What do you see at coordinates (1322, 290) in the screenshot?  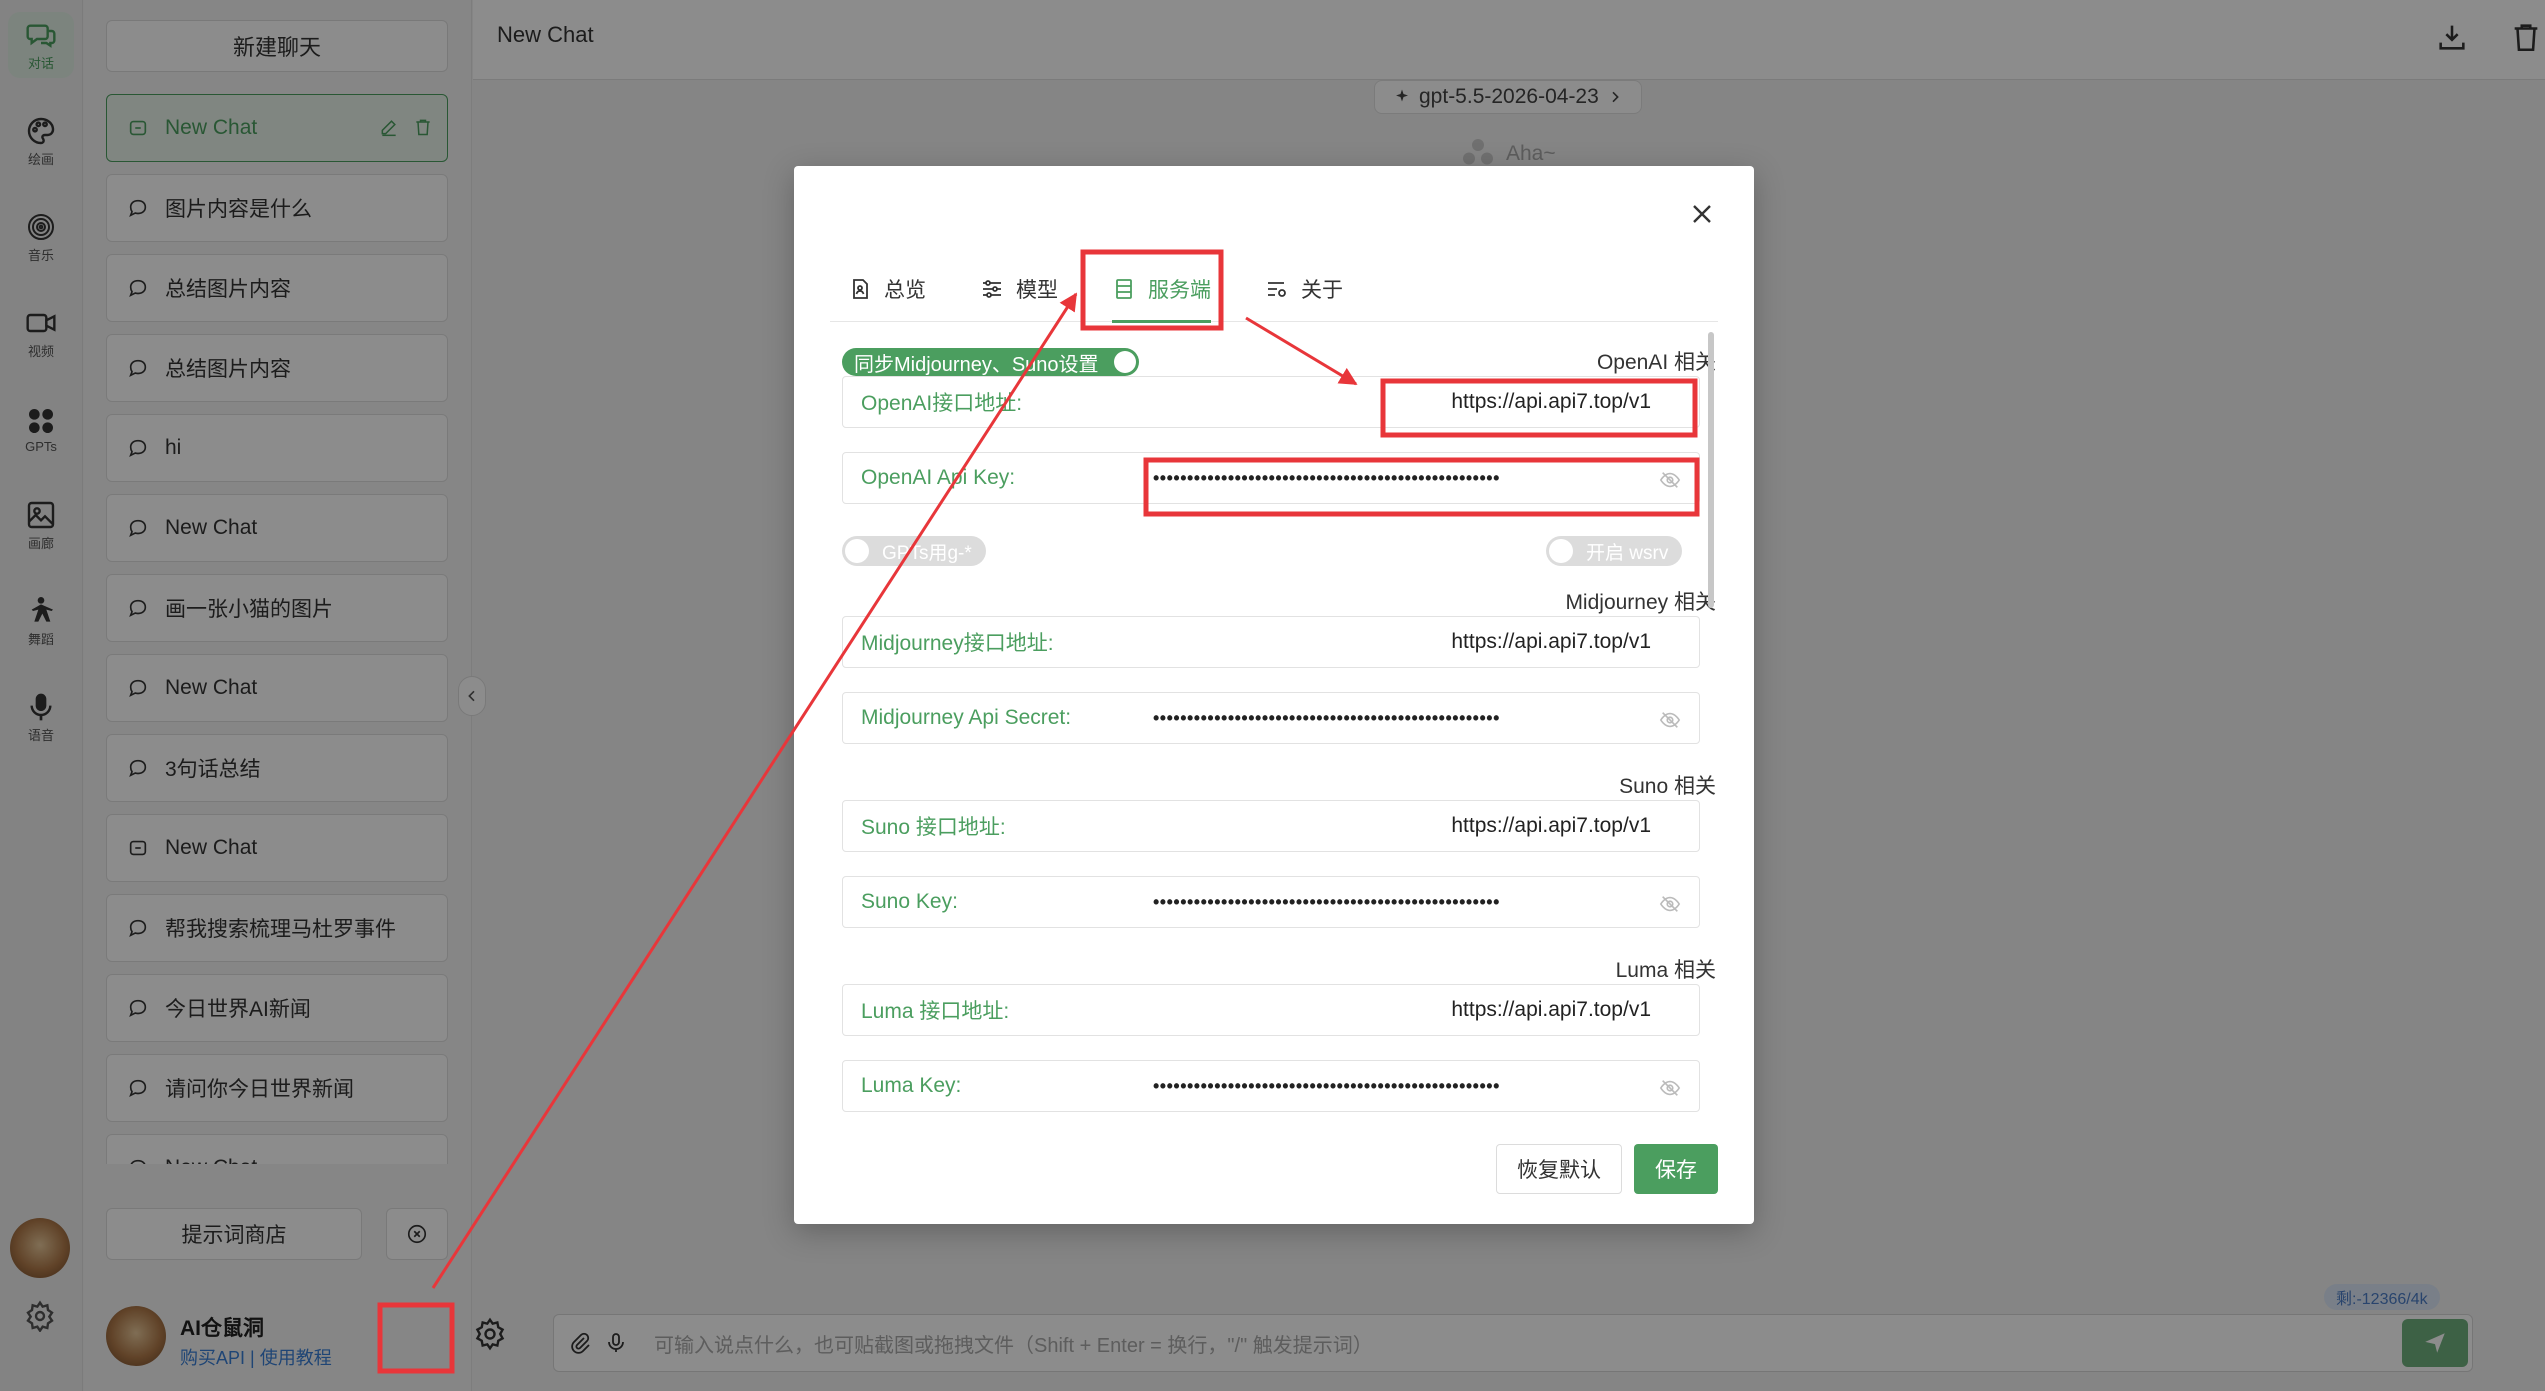 I see `tab-label: 关于` at bounding box center [1322, 290].